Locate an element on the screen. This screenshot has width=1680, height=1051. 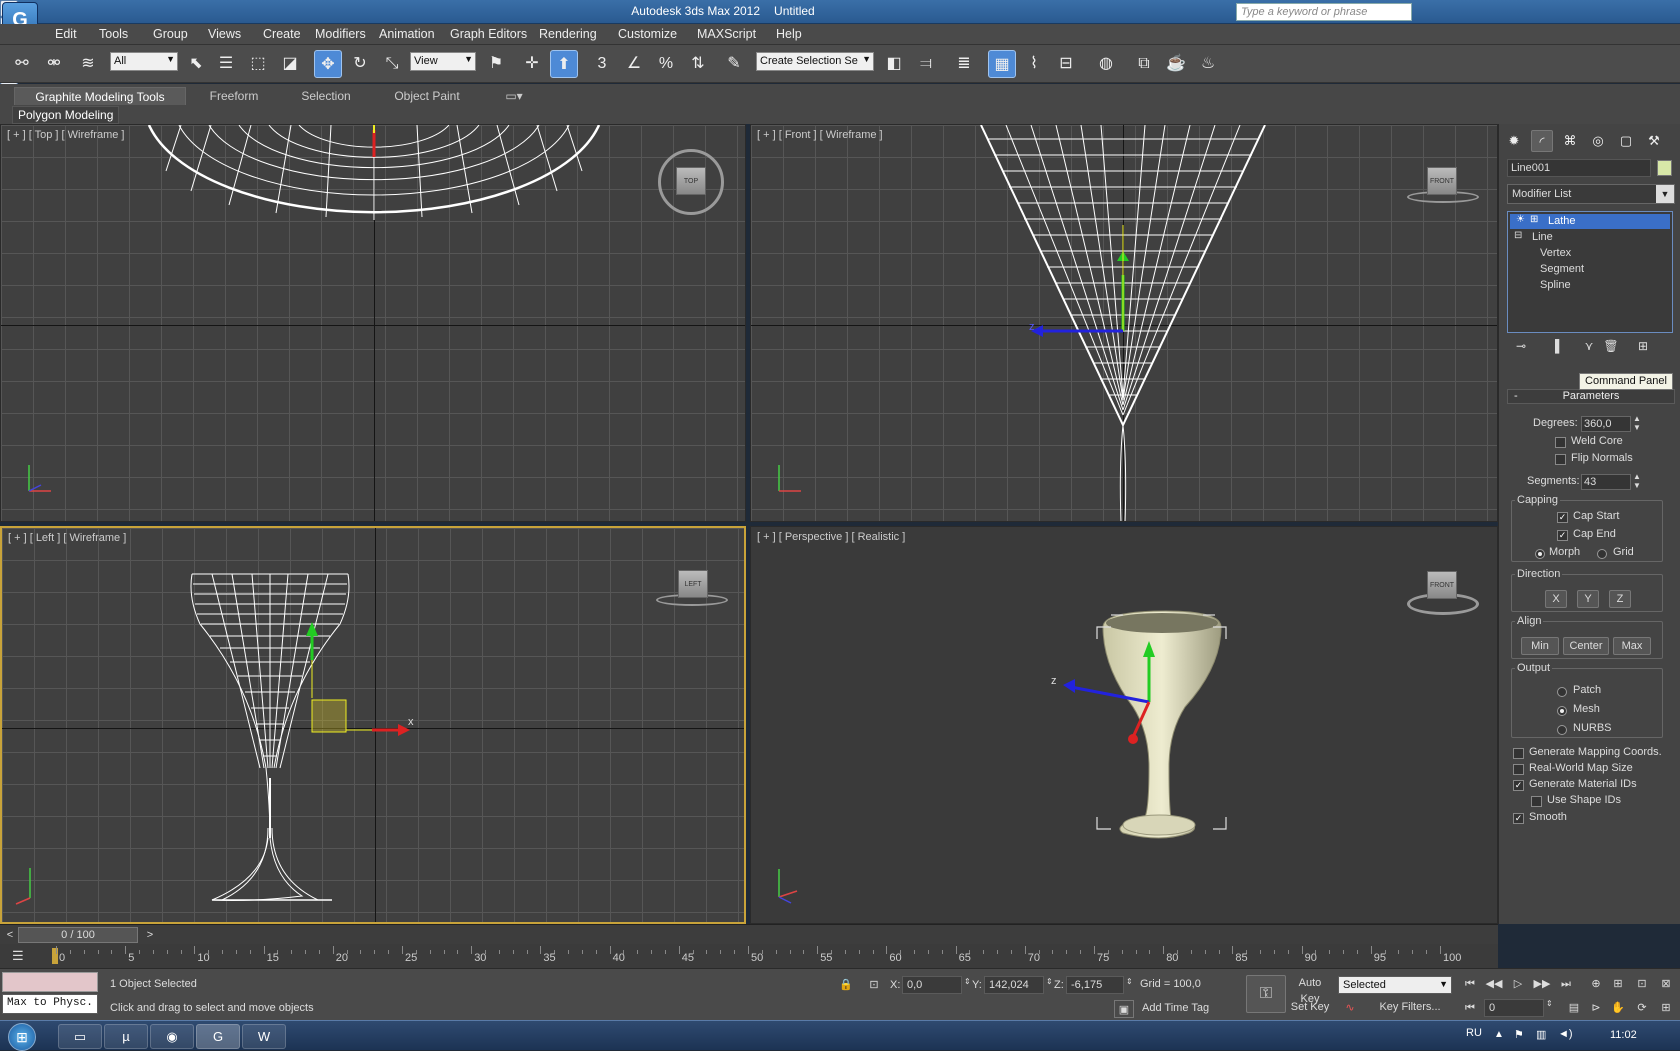
key-mode-toggle-icon: ⏮ is located at coordinates (1470, 1008).